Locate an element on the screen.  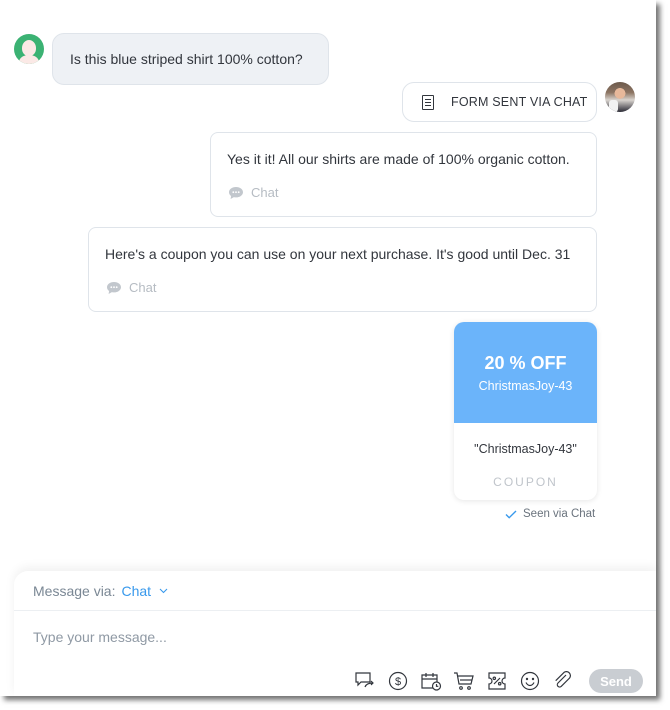
seen-status: Seen via Chat is located at coordinates (550, 514).